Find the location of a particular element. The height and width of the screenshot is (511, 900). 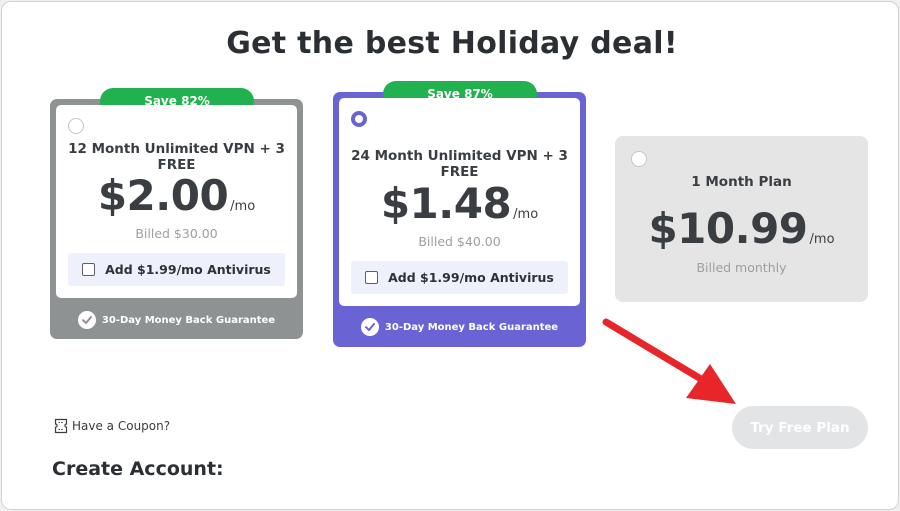

plan-name: 24 Month Unlimited VPN + 3 FREE is located at coordinates (459, 164).